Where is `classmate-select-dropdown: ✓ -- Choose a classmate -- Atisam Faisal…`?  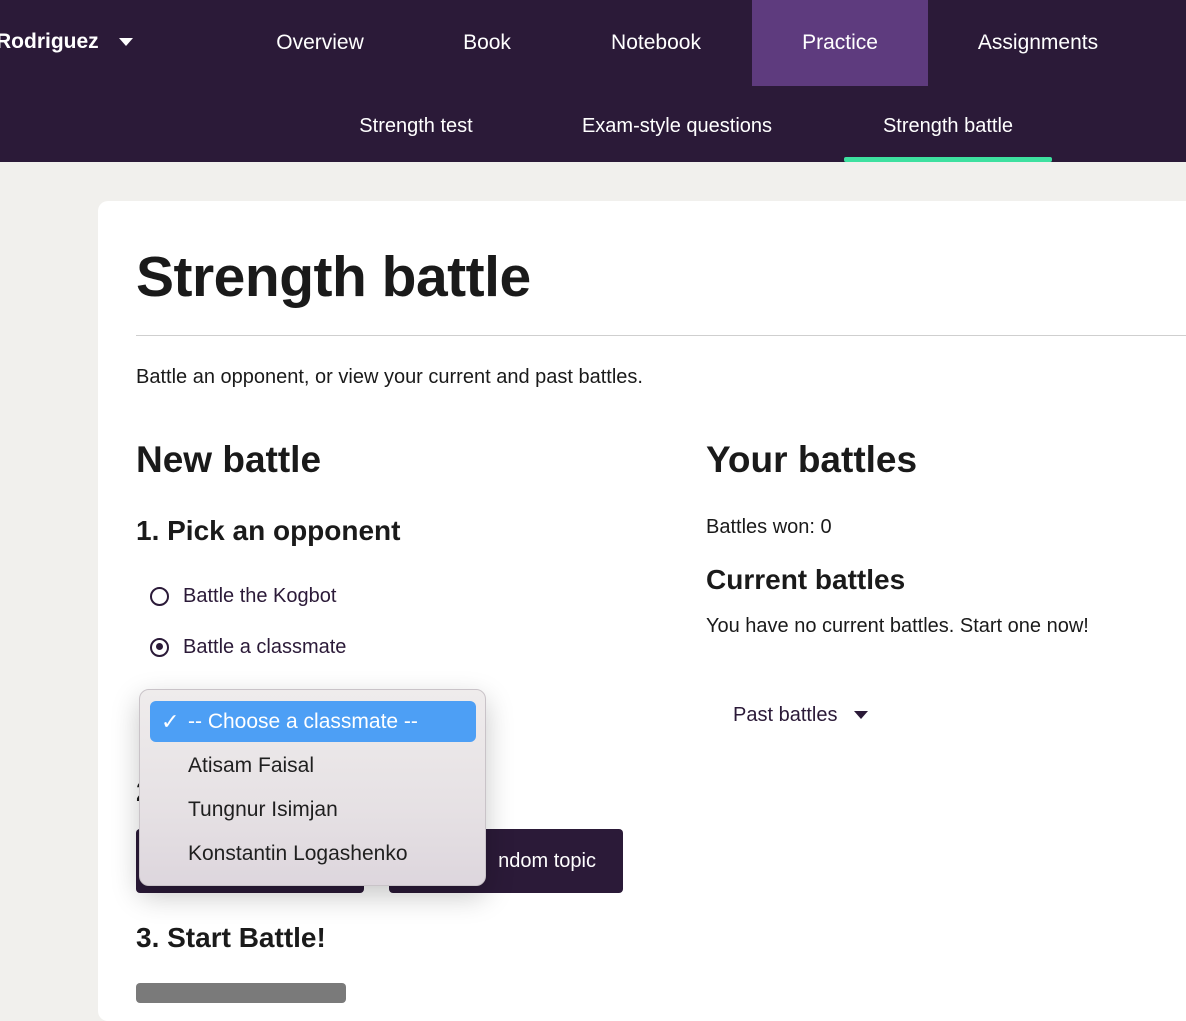 classmate-select-dropdown: ✓ -- Choose a classmate -- Atisam Faisal… is located at coordinates (312, 787).